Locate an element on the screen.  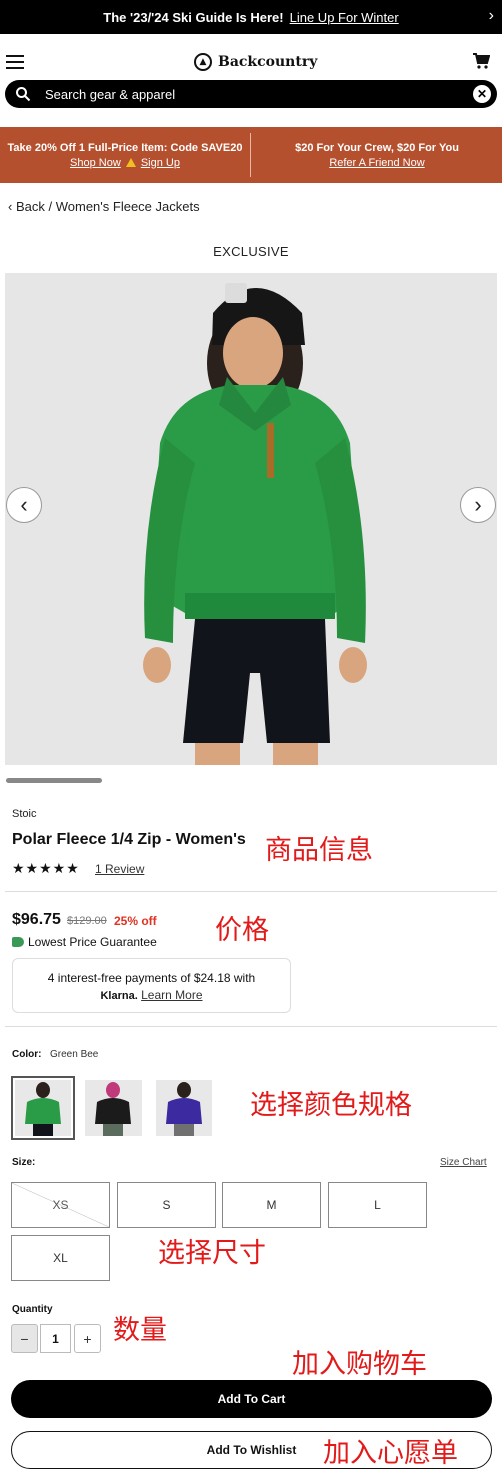
annotation-product-info: 商品信息 is located at coordinates (319, 850).